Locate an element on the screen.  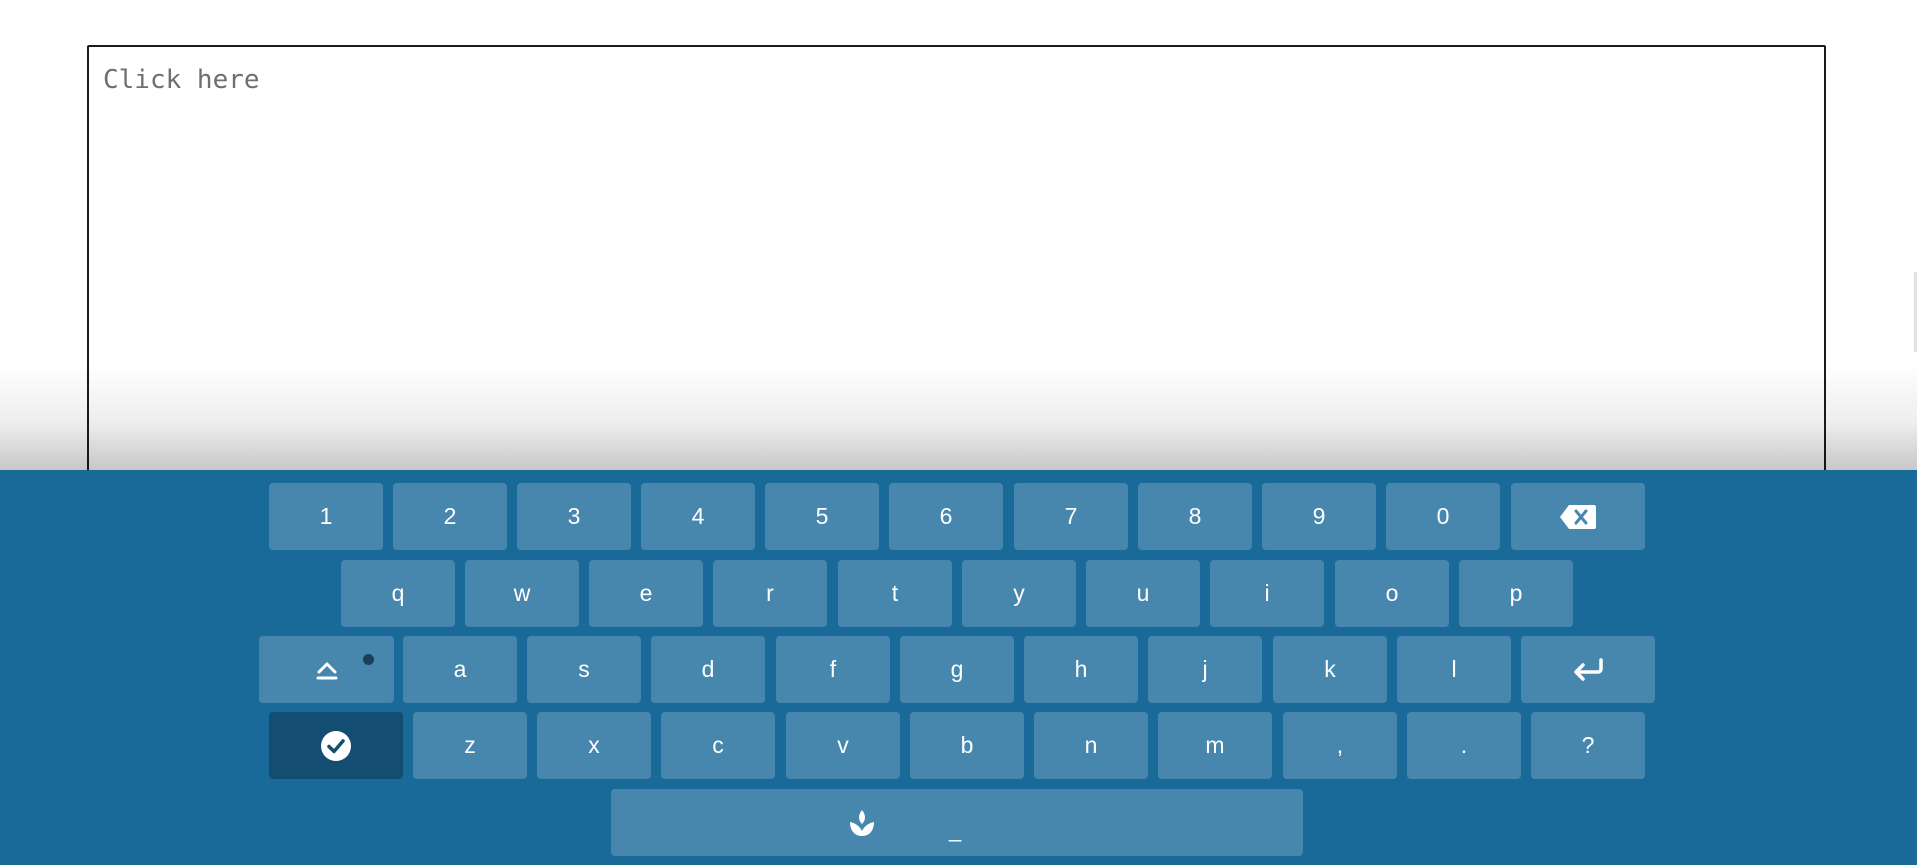
key-f: f is located at coordinates (833, 669).